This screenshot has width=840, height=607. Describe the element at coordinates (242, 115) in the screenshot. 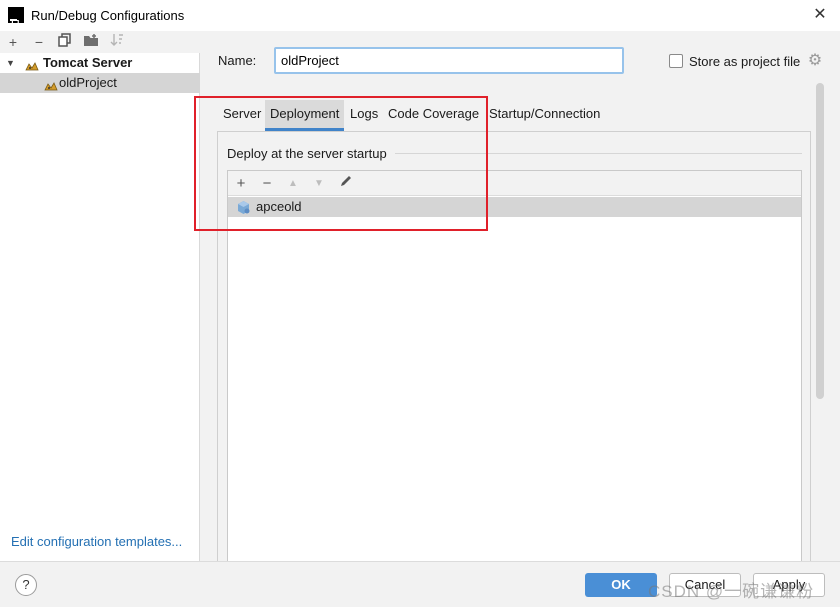

I see `tab-server: Server` at that location.